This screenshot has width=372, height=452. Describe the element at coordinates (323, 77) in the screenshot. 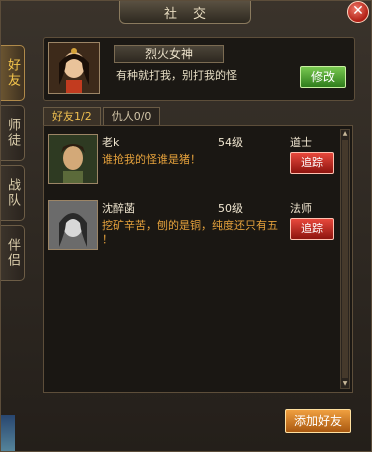

I see `edit-signature-button: 修改` at that location.